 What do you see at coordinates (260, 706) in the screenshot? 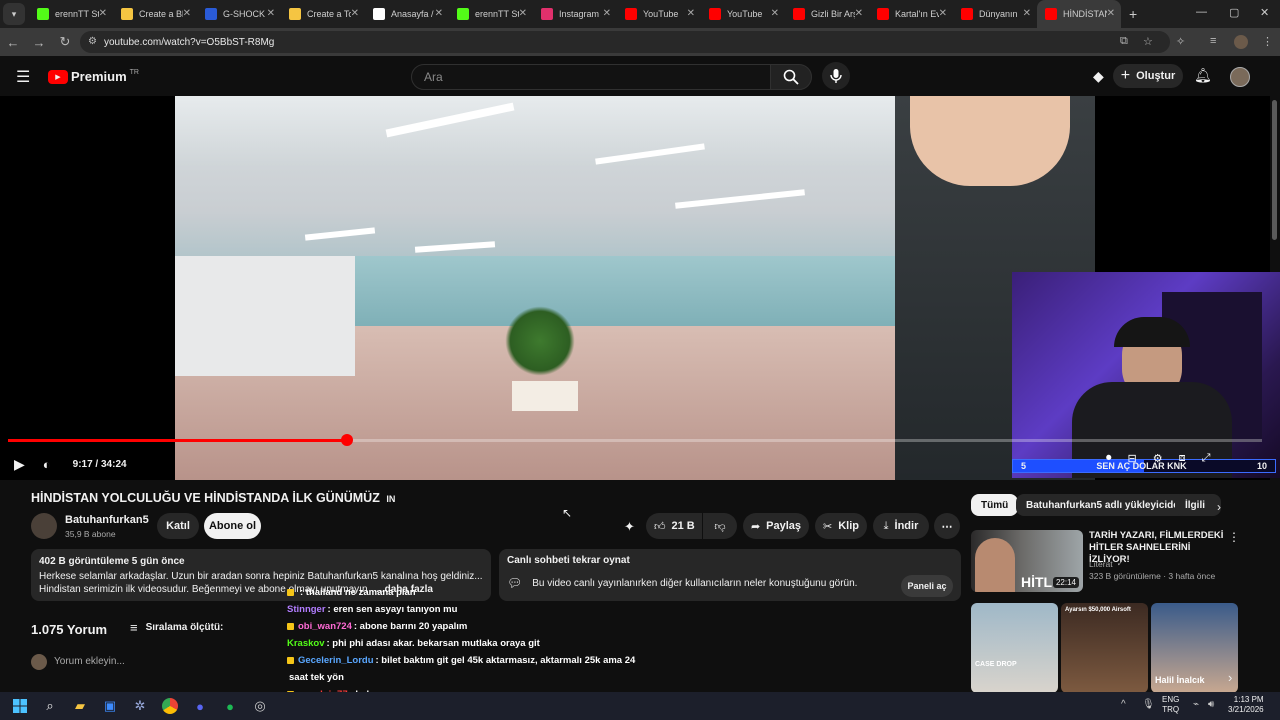
I see `steam-icon: ◎` at bounding box center [260, 706].